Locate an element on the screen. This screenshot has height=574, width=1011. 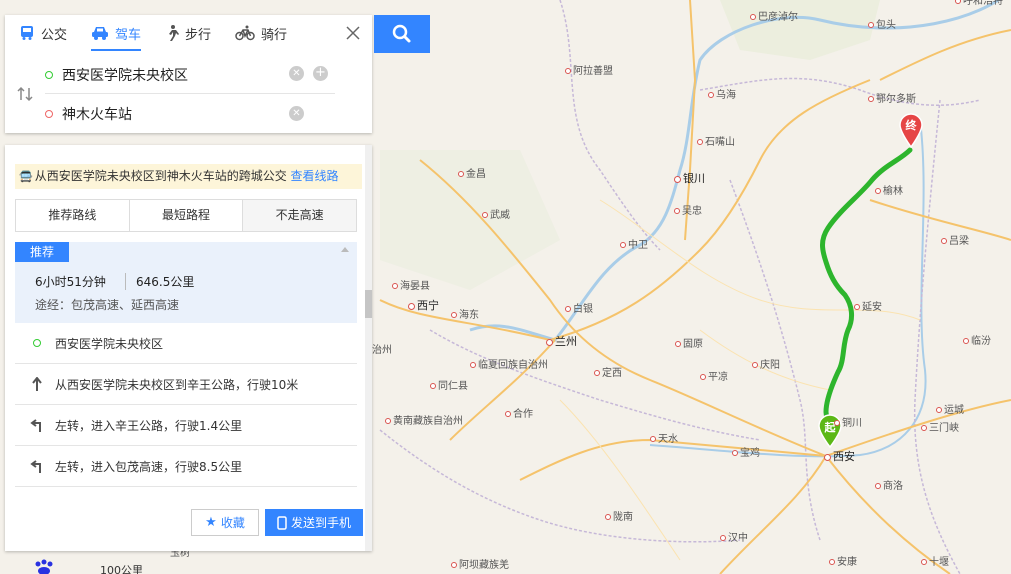
end-marker: 终 is located at coordinates (911, 130).